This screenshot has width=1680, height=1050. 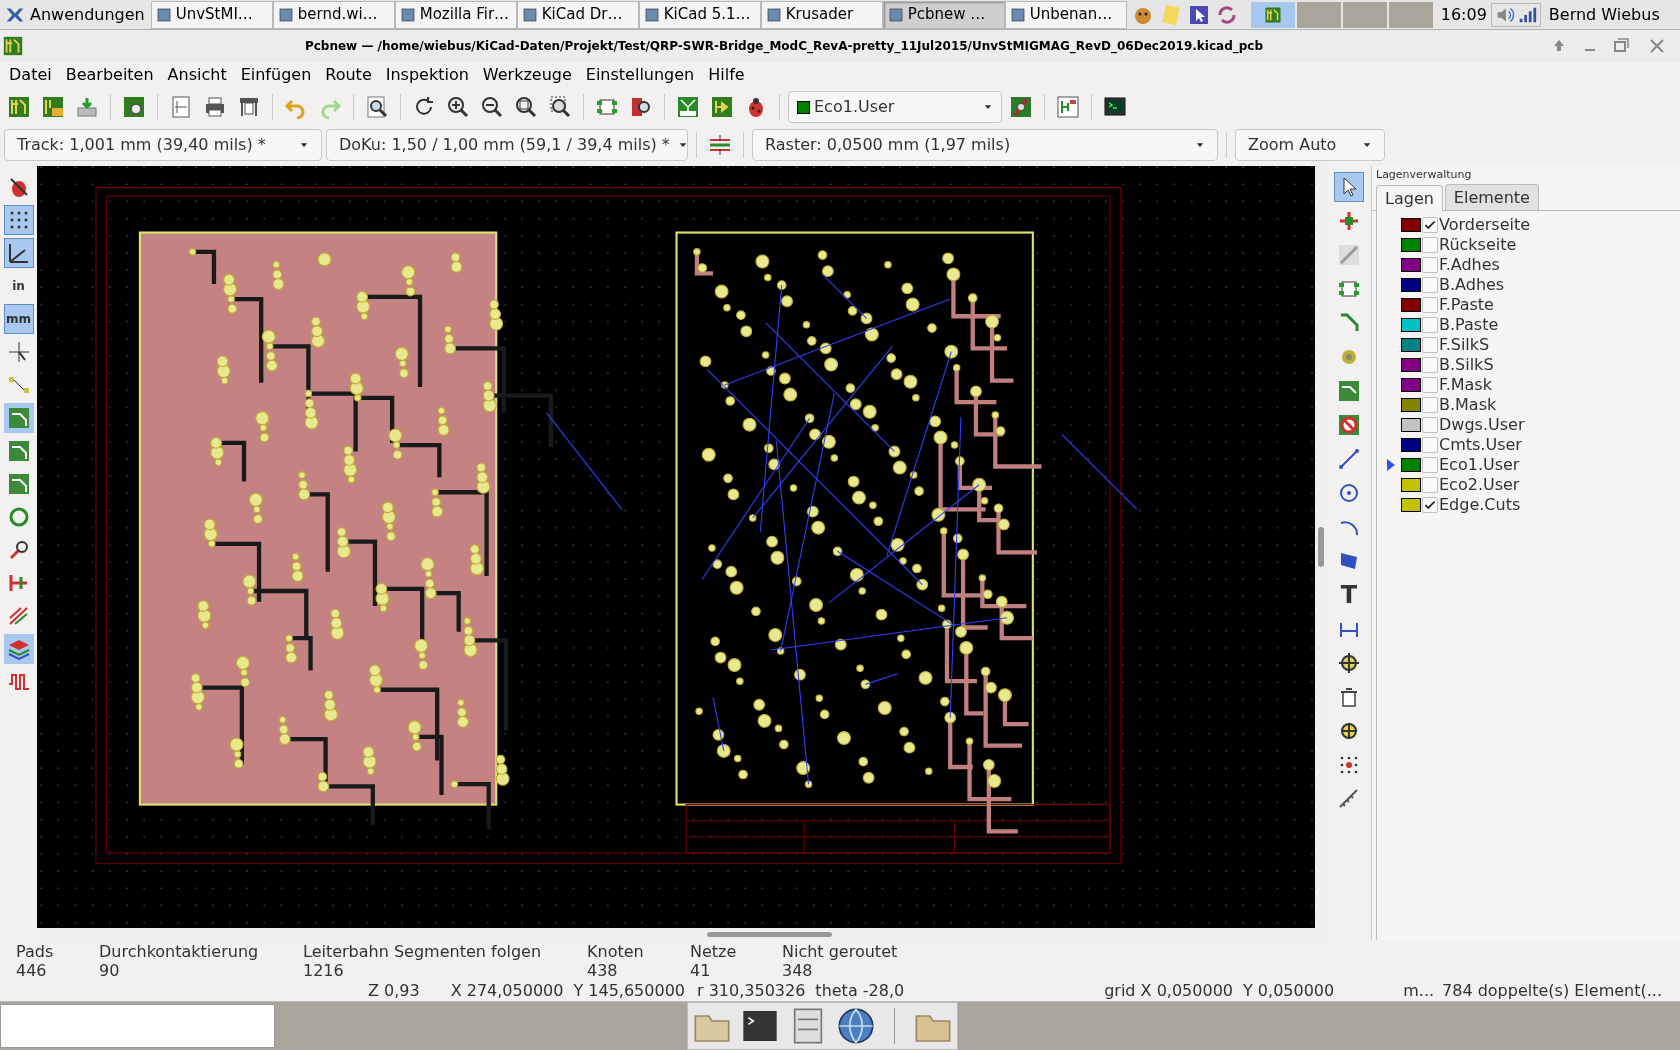 What do you see at coordinates (1349, 187) in the screenshot?
I see `pointer-button` at bounding box center [1349, 187].